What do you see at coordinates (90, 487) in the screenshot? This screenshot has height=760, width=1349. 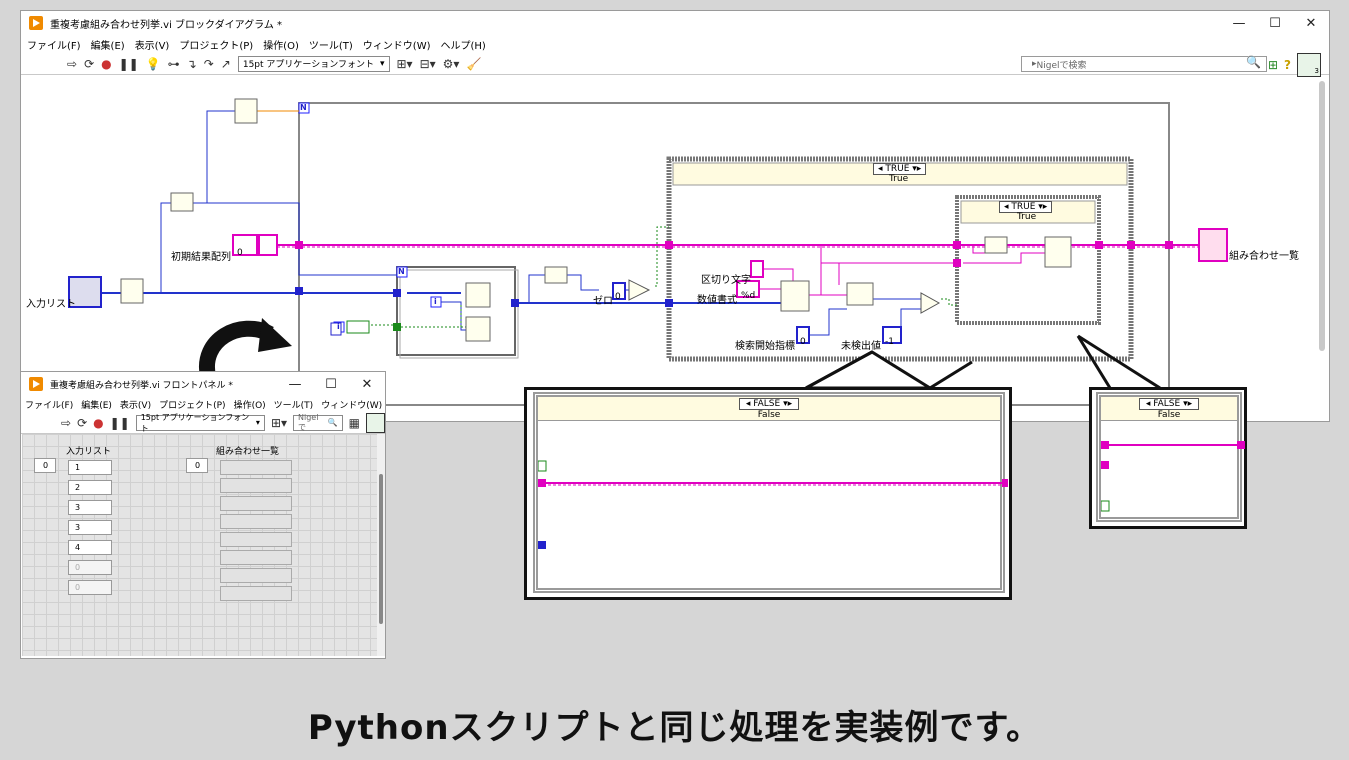 I see `input-element-1: 2` at bounding box center [90, 487].